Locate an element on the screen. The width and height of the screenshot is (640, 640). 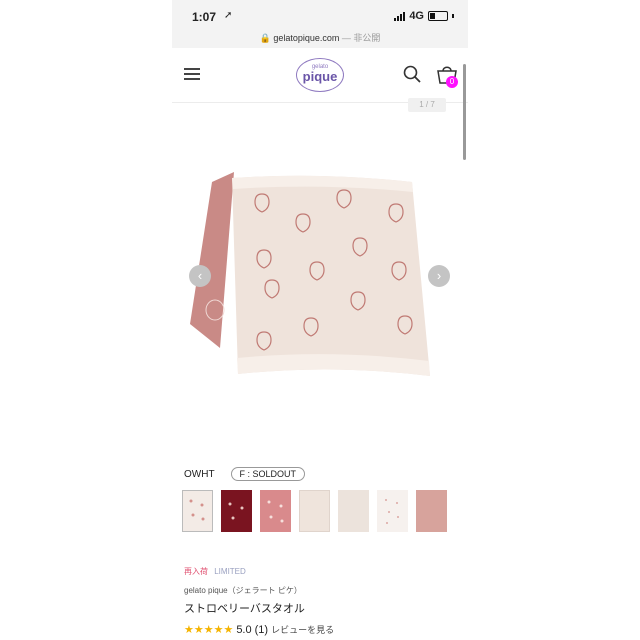
thumbnail-strip is located at coordinates (314, 511).